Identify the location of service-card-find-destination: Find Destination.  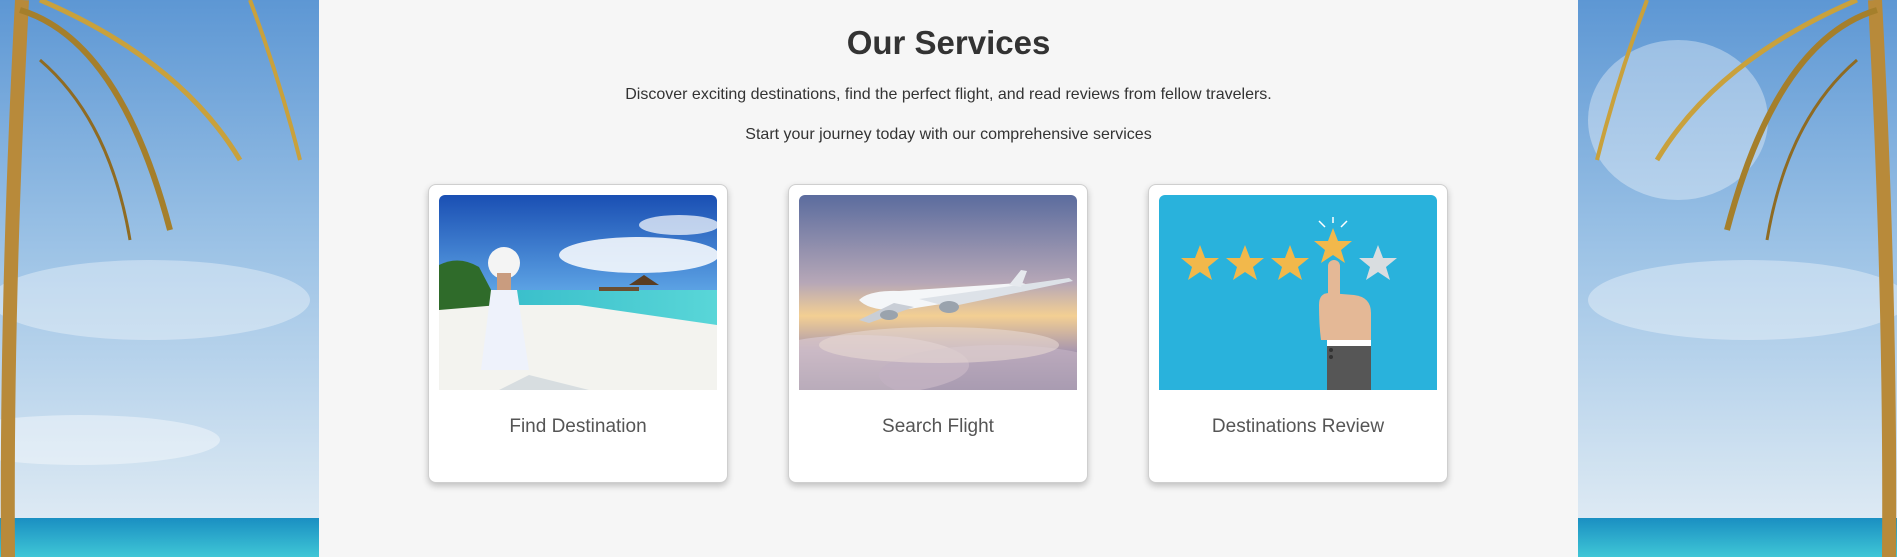
(578, 333).